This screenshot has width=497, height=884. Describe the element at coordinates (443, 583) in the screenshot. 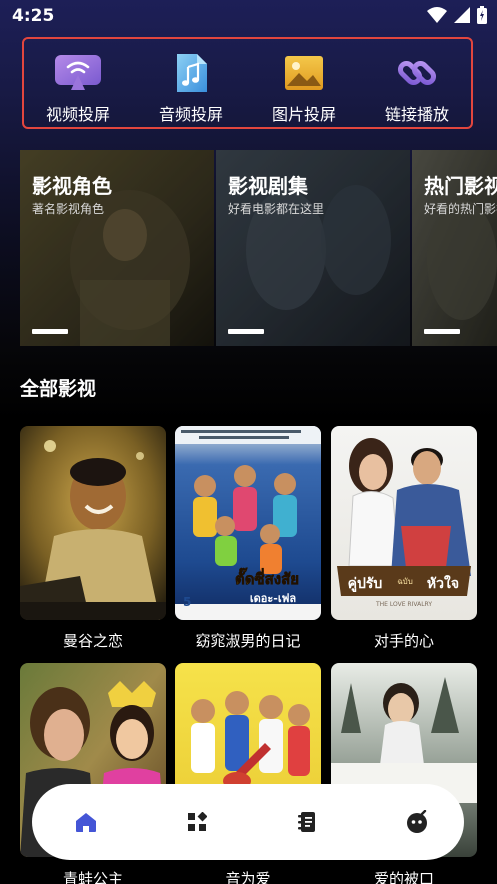

I see `poster-thai-word: หัวใจ` at that location.